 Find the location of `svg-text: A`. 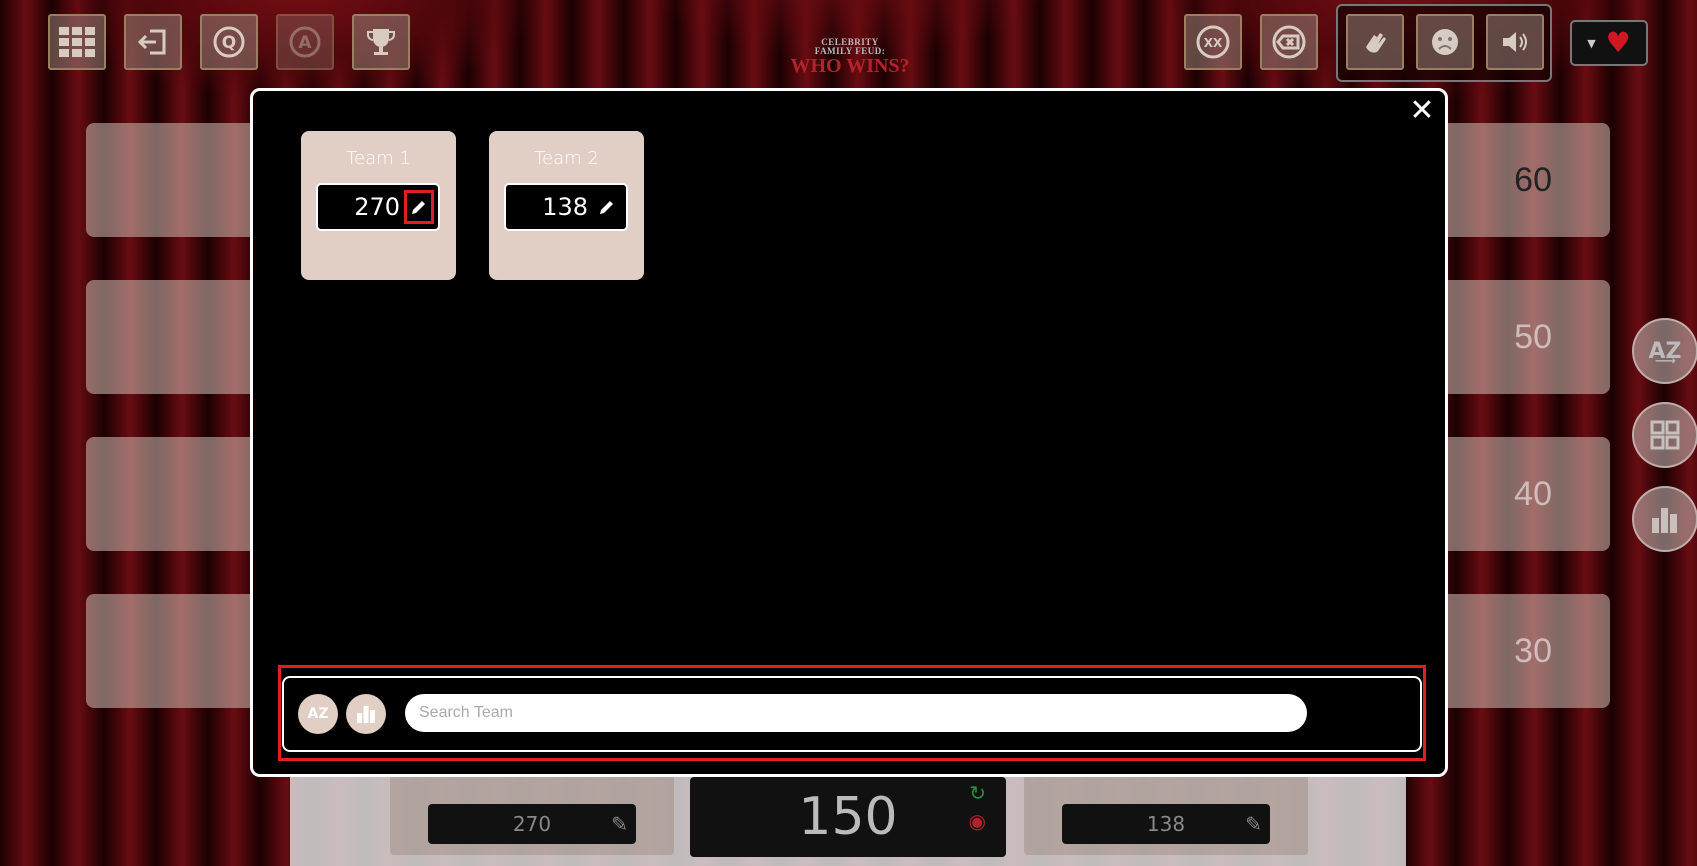

svg-text: A is located at coordinates (305, 43).